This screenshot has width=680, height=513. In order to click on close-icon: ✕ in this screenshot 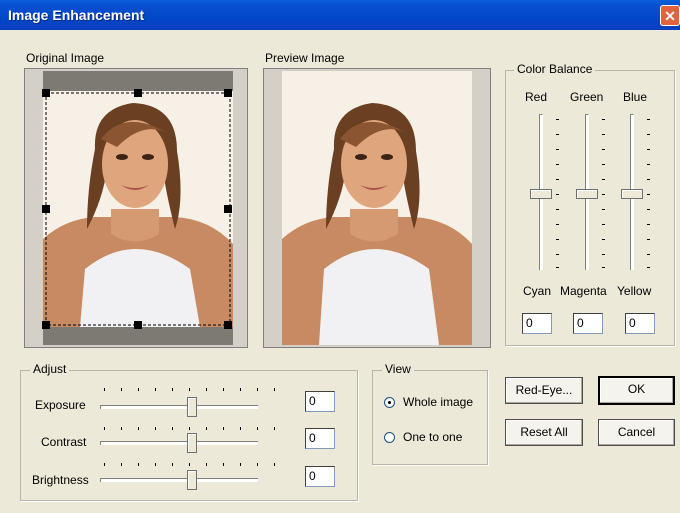, I will do `click(670, 16)`.